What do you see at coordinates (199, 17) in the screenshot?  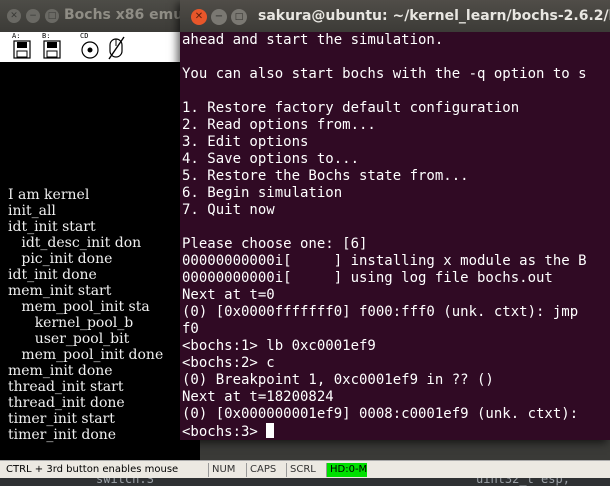 I see `terminal-close-button: ✕` at bounding box center [199, 17].